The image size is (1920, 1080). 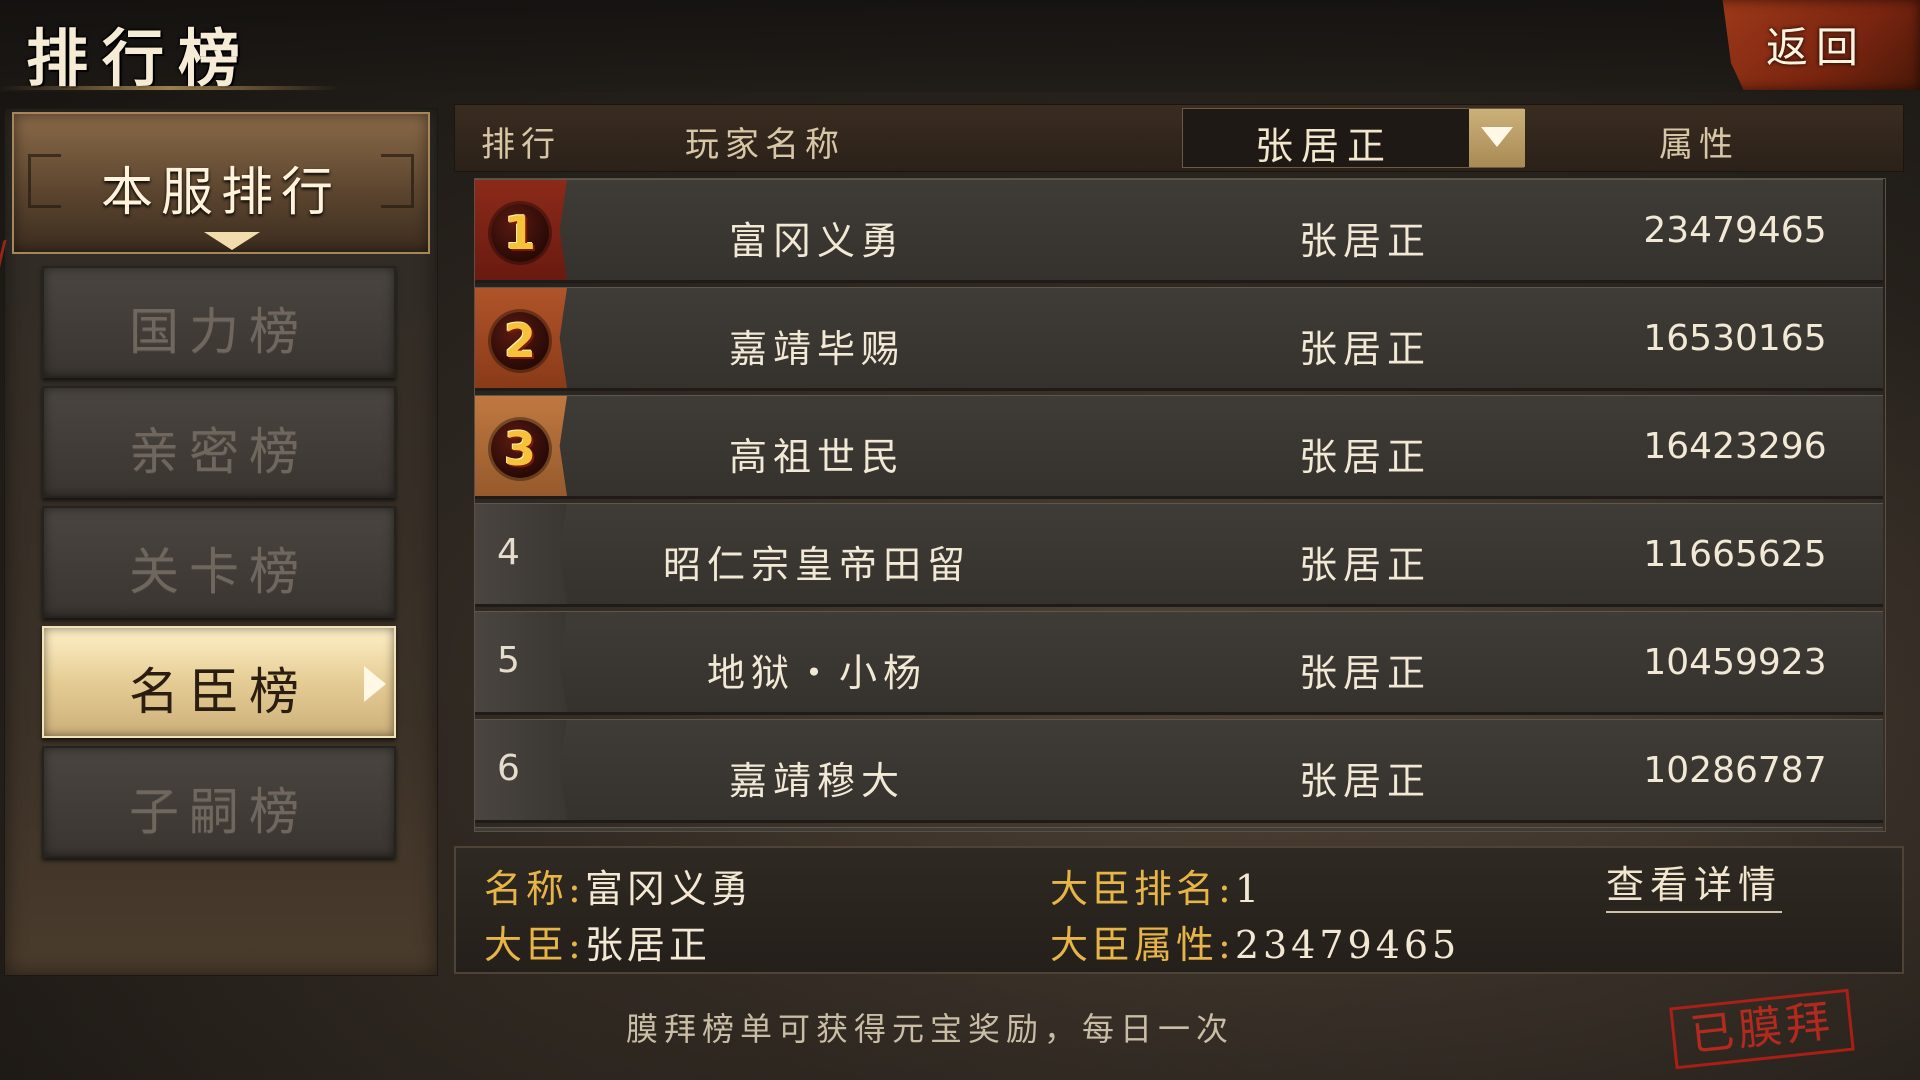 I want to click on column-header-attr: 属性, so click(x=1699, y=145).